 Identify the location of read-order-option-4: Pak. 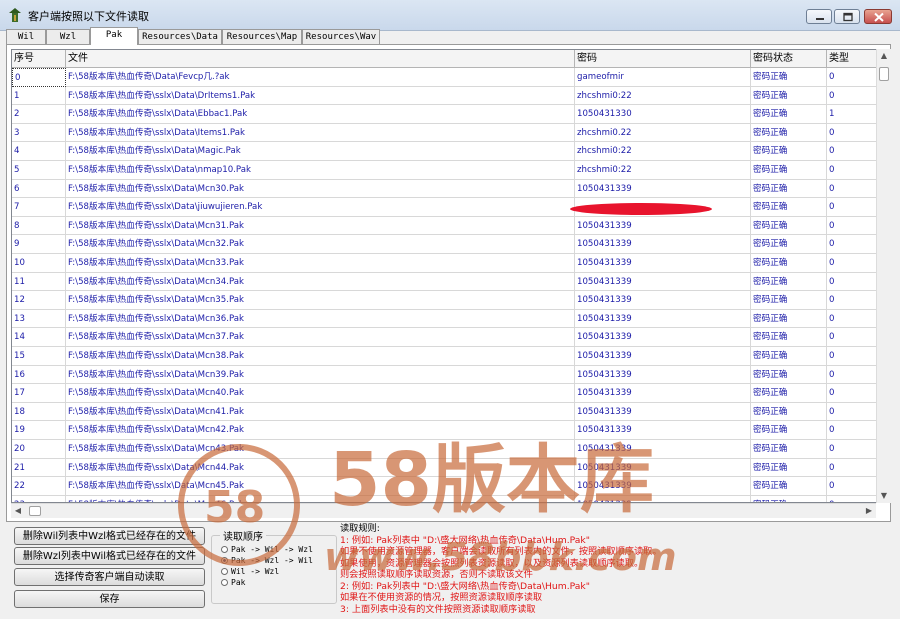
(233, 583).